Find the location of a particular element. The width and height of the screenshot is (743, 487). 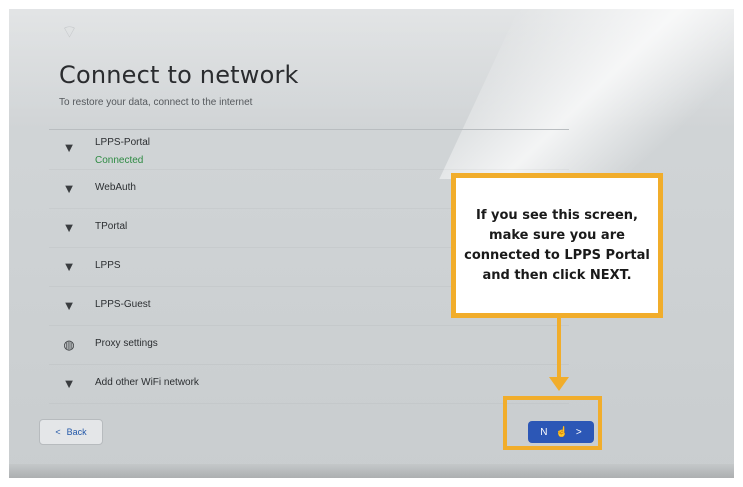

network-name: TPortal is located at coordinates (111, 226).